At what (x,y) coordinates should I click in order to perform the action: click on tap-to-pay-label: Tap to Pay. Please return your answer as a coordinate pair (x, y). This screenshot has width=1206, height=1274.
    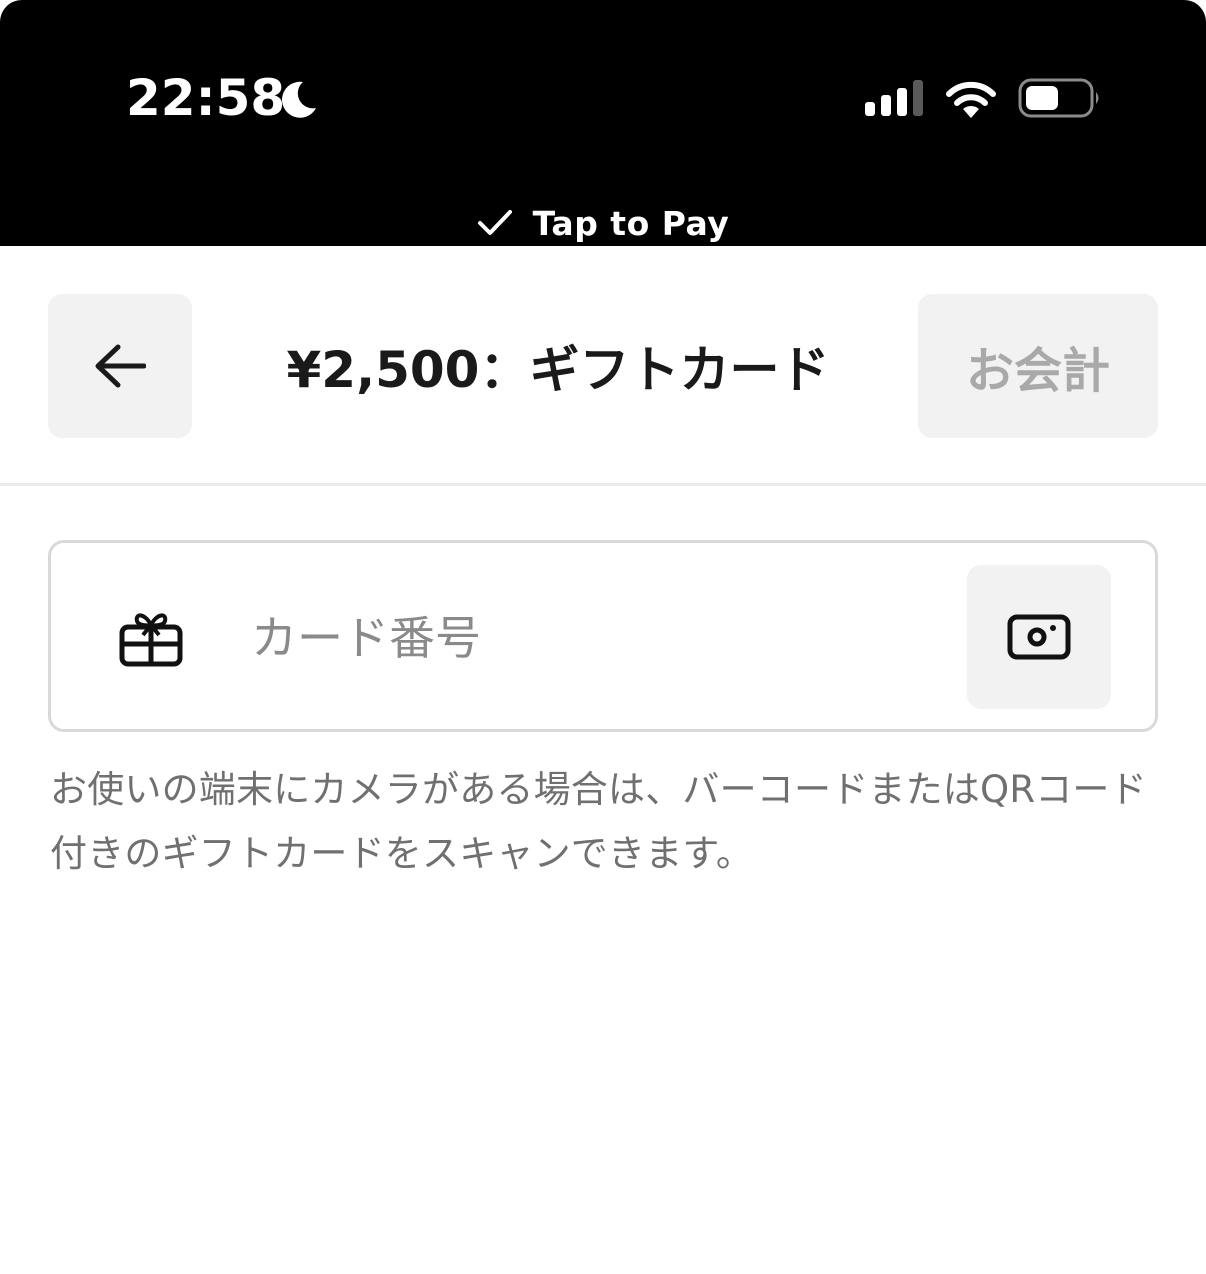
    Looking at the image, I should click on (631, 223).